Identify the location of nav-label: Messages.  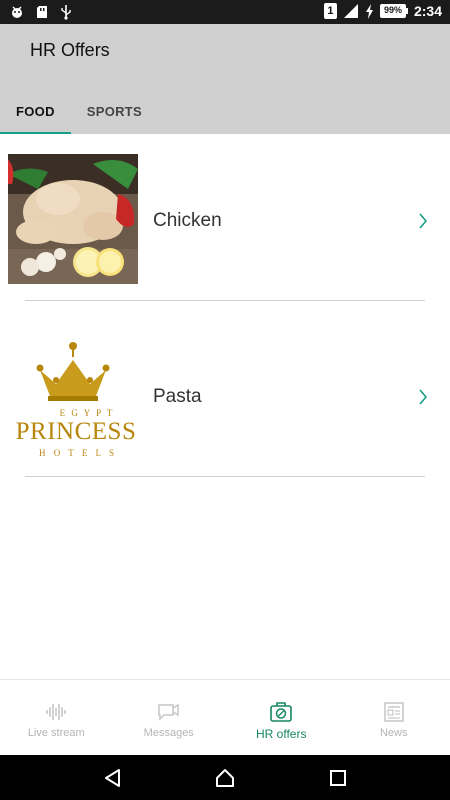
(168, 733).